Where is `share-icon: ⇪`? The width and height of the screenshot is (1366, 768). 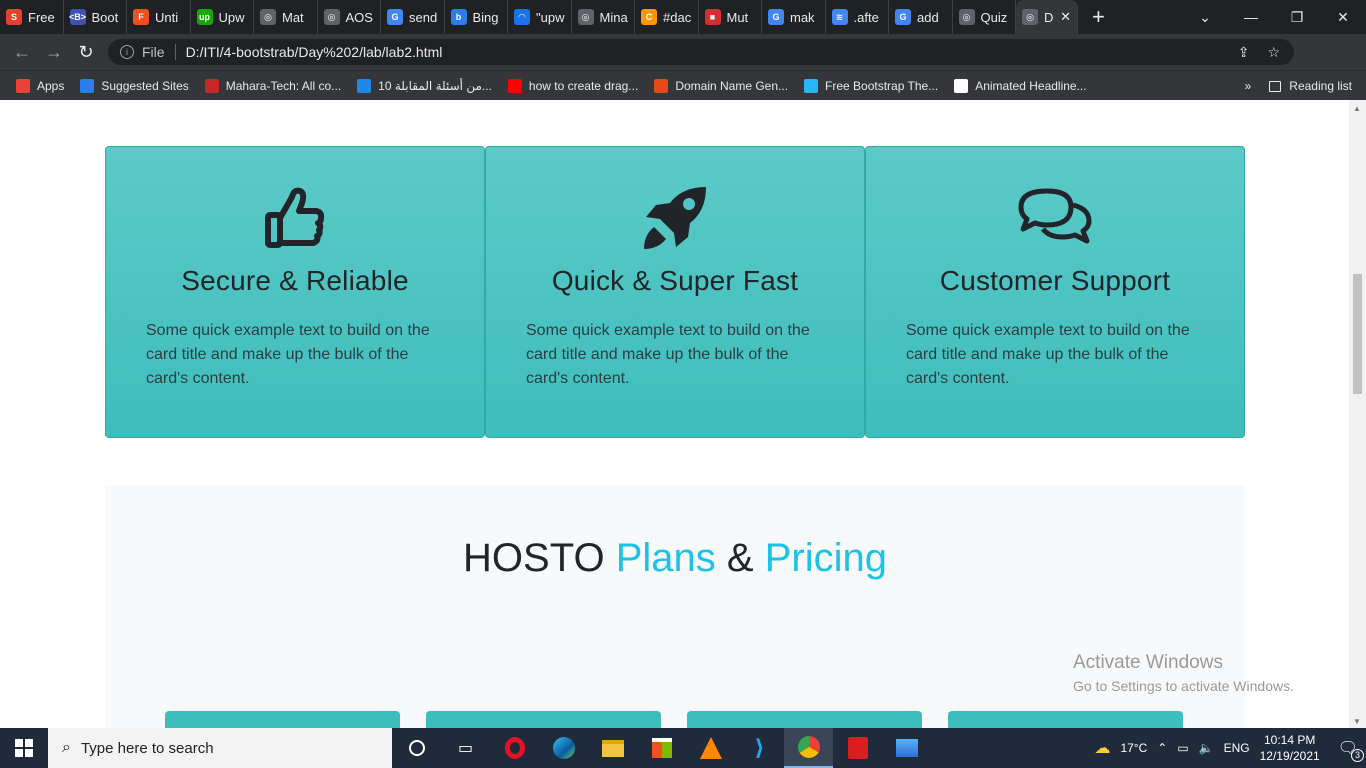
share-icon: ⇪ is located at coordinates (1244, 52).